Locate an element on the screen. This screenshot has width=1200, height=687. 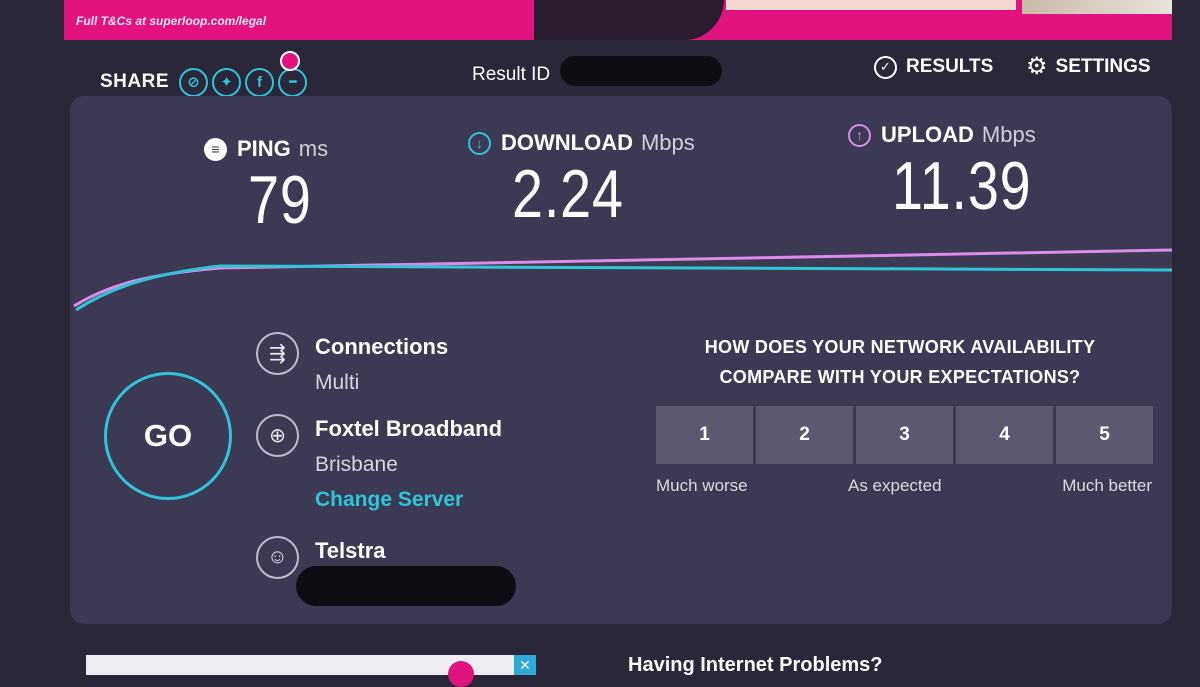
rating-option-1: 1 is located at coordinates (704, 435).